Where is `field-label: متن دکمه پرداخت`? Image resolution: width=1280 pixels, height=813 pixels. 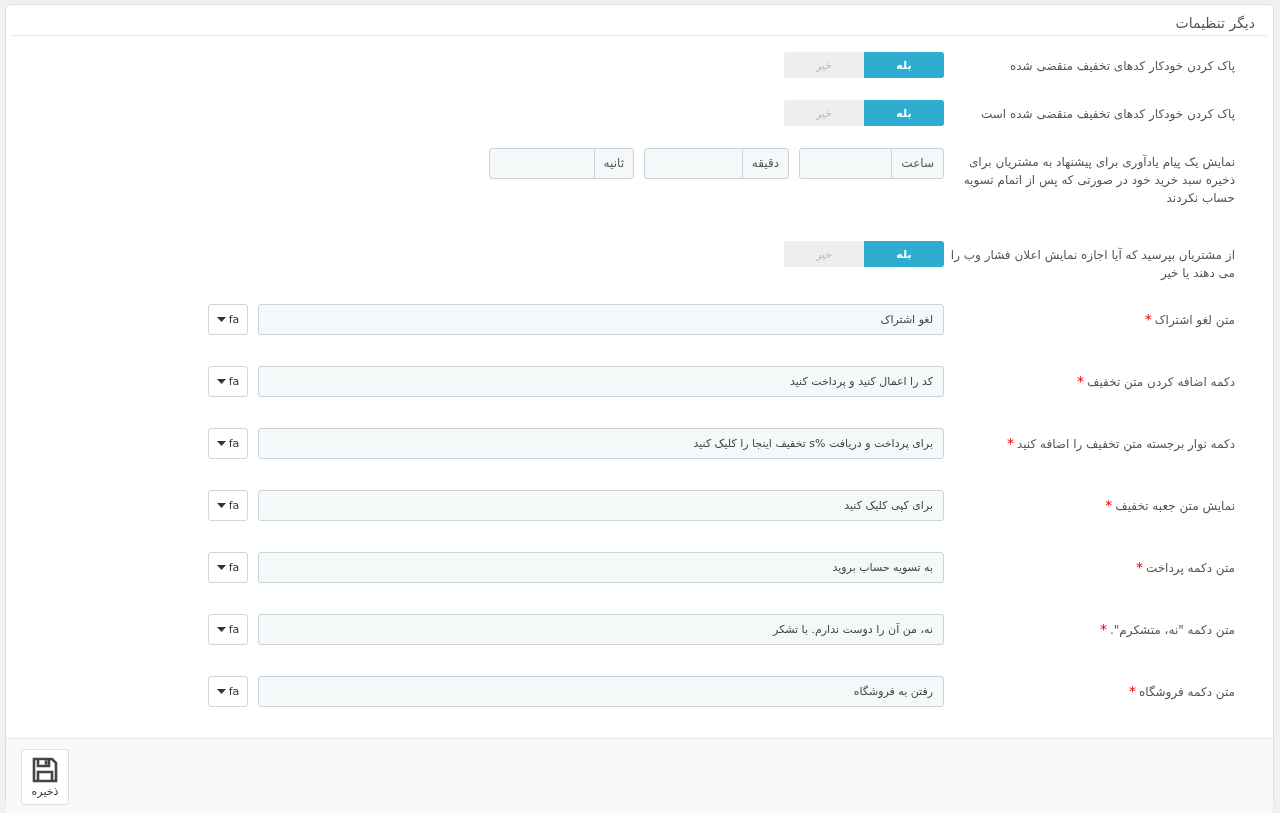 field-label: متن دکمه پرداخت is located at coordinates (1190, 568).